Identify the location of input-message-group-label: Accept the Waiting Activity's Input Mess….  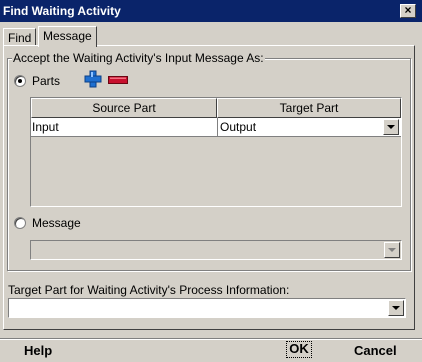
(138, 58).